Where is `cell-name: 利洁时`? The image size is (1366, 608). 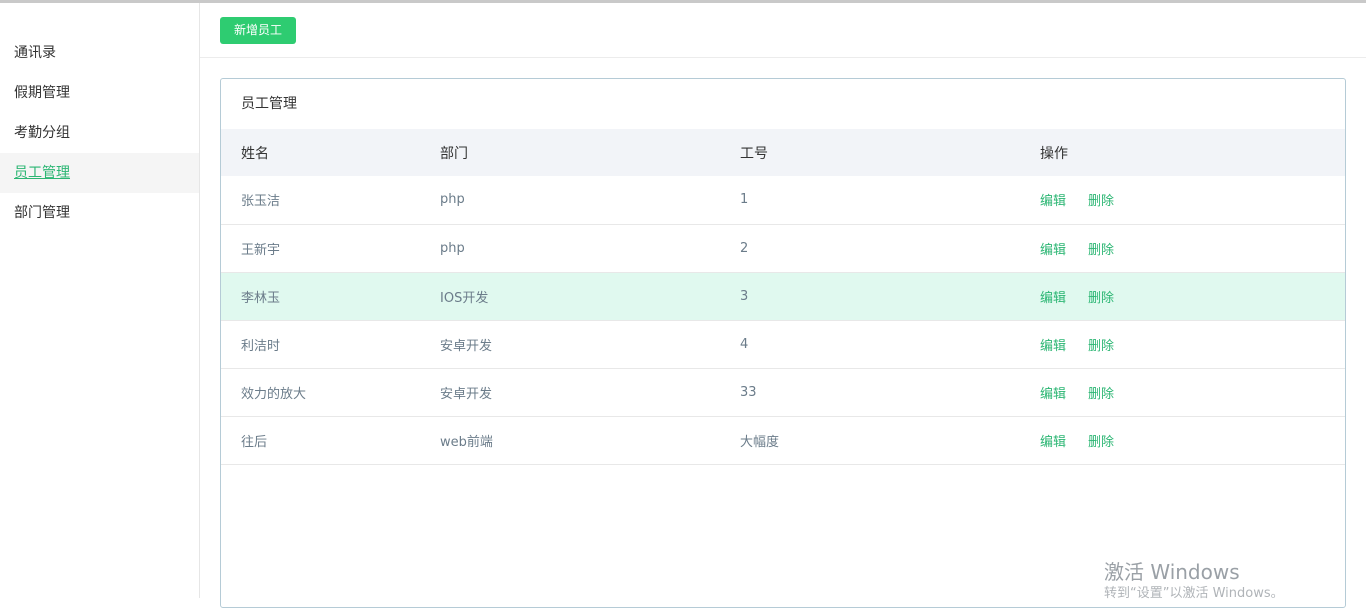
cell-name: 利洁时 is located at coordinates (320, 344).